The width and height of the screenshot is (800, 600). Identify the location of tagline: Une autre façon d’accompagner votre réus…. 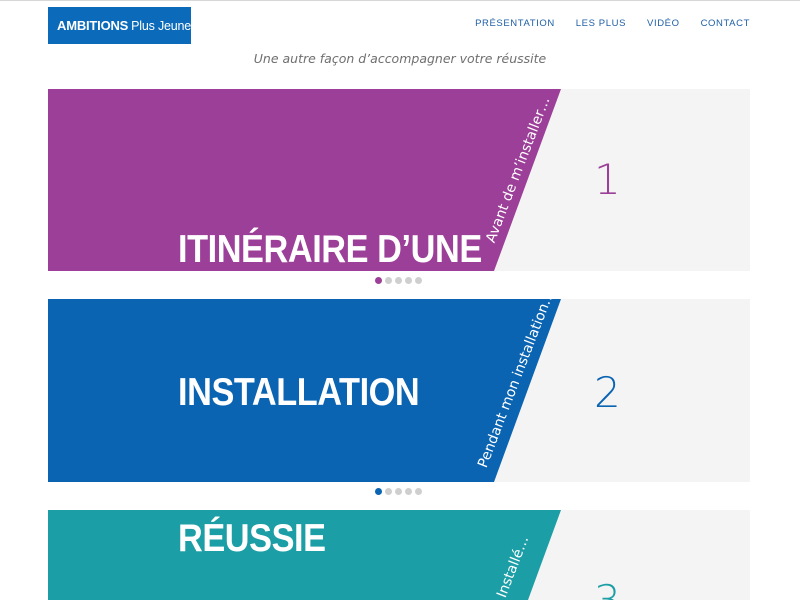
(400, 58).